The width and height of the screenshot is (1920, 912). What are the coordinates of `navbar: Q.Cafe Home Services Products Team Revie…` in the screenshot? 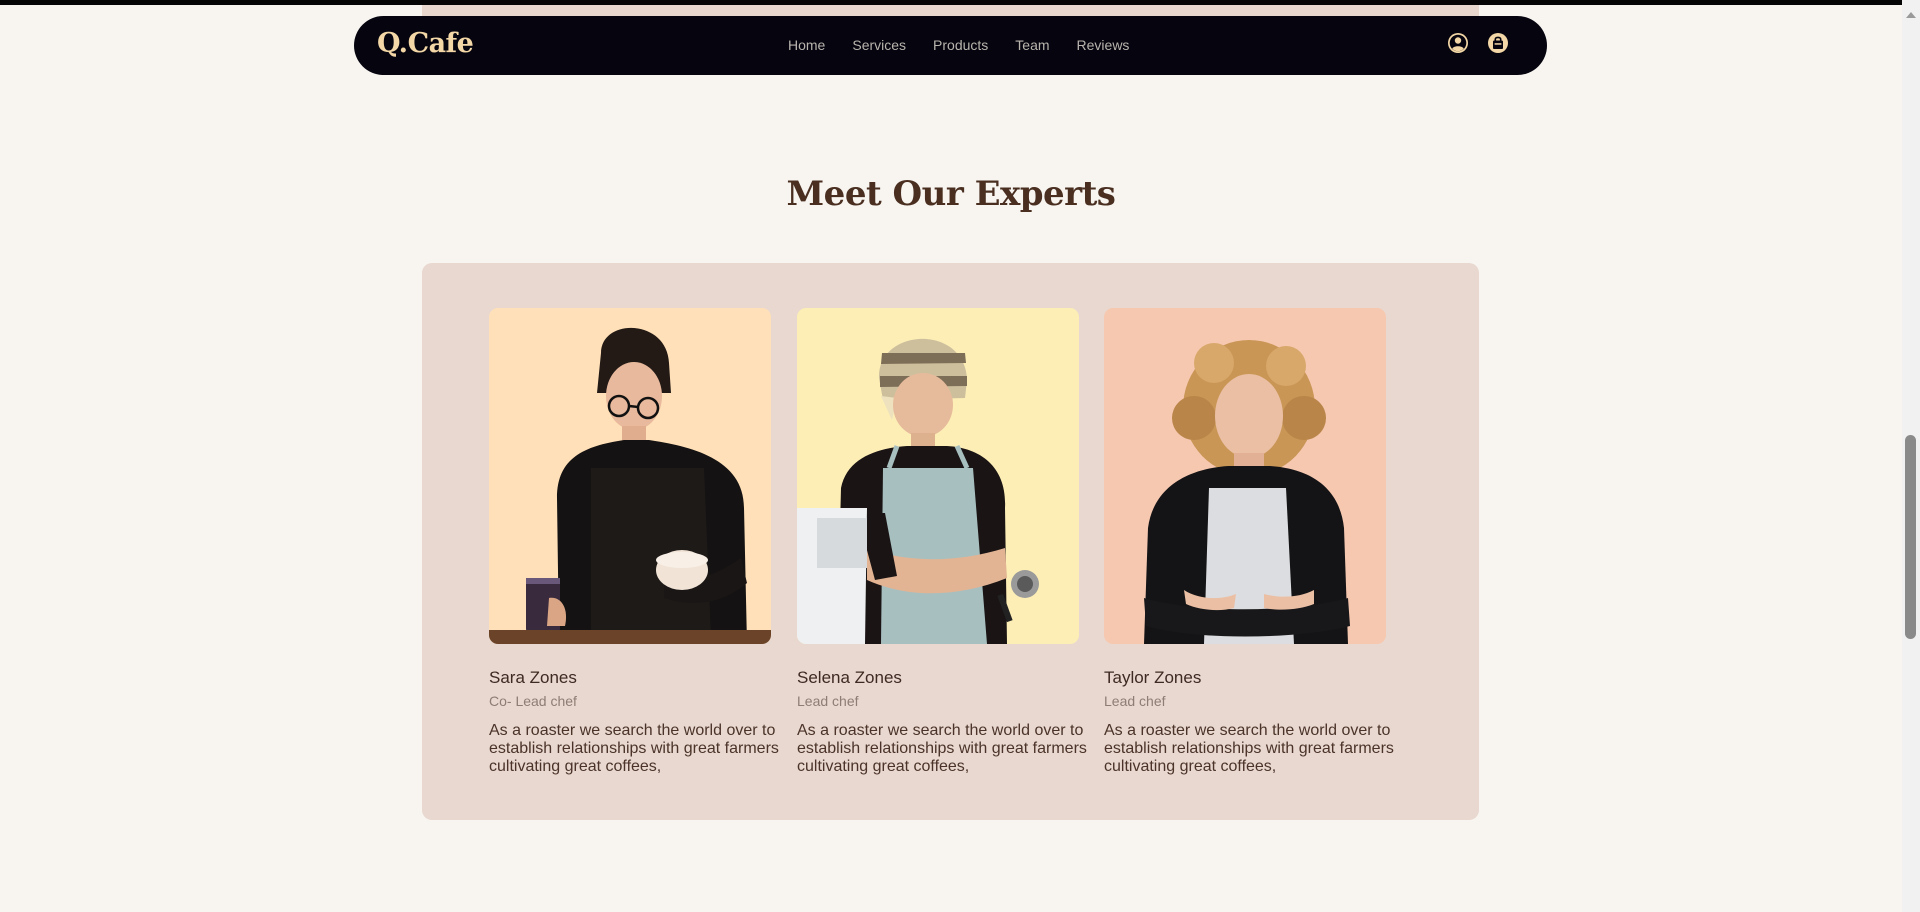 It's located at (950, 45).